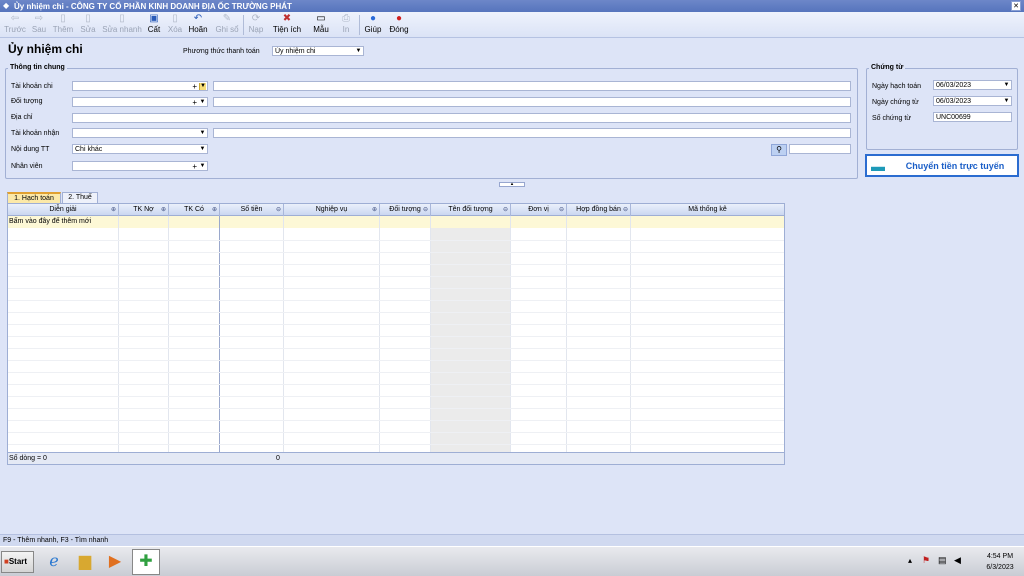  I want to click on add-document-icon: ▯, so click(63, 18).